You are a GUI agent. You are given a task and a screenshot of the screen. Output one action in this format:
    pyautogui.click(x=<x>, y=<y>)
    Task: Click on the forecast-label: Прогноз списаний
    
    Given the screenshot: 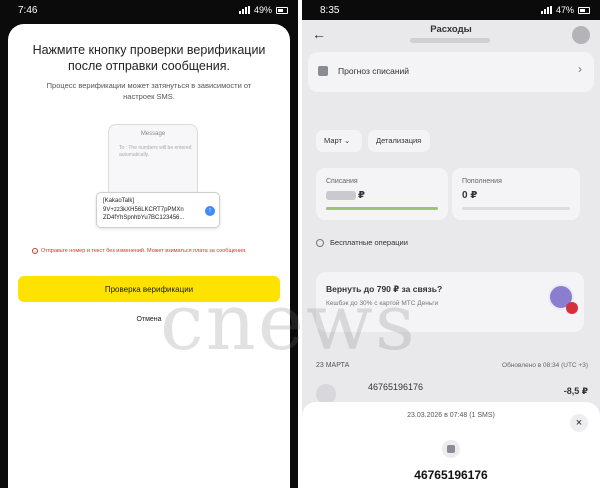 What is the action you would take?
    pyautogui.click(x=374, y=71)
    